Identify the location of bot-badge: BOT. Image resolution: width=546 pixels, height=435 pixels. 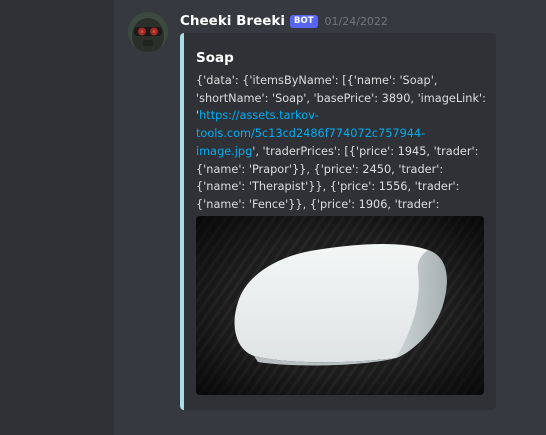
(304, 21).